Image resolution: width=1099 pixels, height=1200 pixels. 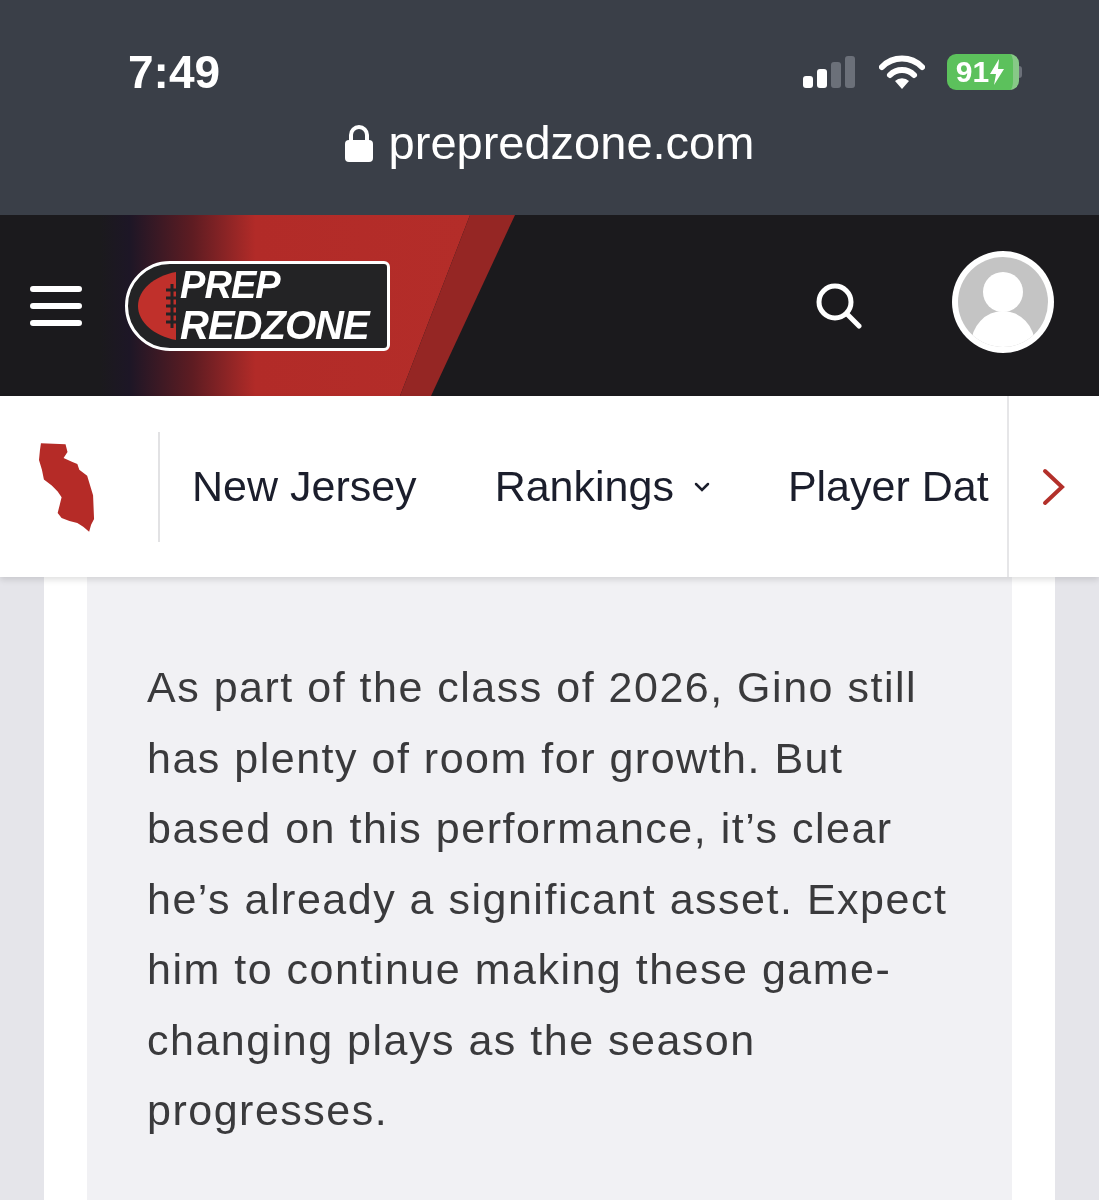 What do you see at coordinates (888, 486) in the screenshot?
I see `nav-link: Player Dat` at bounding box center [888, 486].